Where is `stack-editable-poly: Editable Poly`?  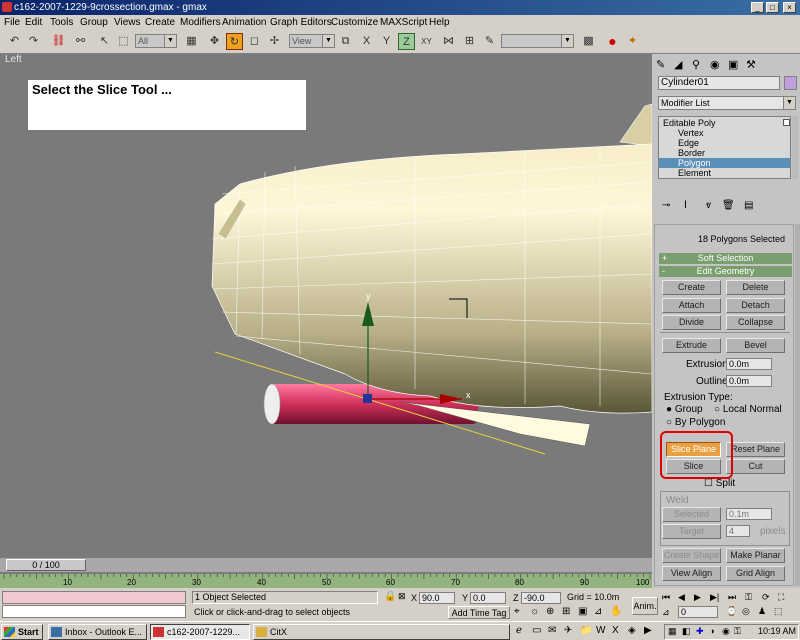
stack-editable-poly: Editable Poly is located at coordinates (689, 123).